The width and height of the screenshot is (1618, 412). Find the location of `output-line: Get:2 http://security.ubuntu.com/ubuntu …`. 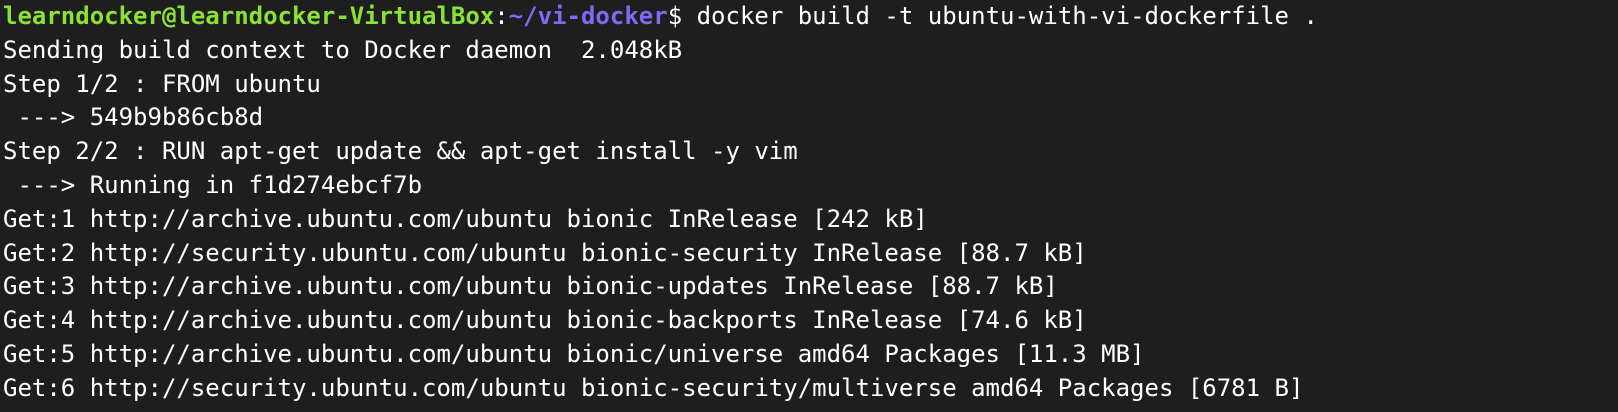

output-line: Get:2 http://security.ubuntu.com/ubuntu … is located at coordinates (545, 252).